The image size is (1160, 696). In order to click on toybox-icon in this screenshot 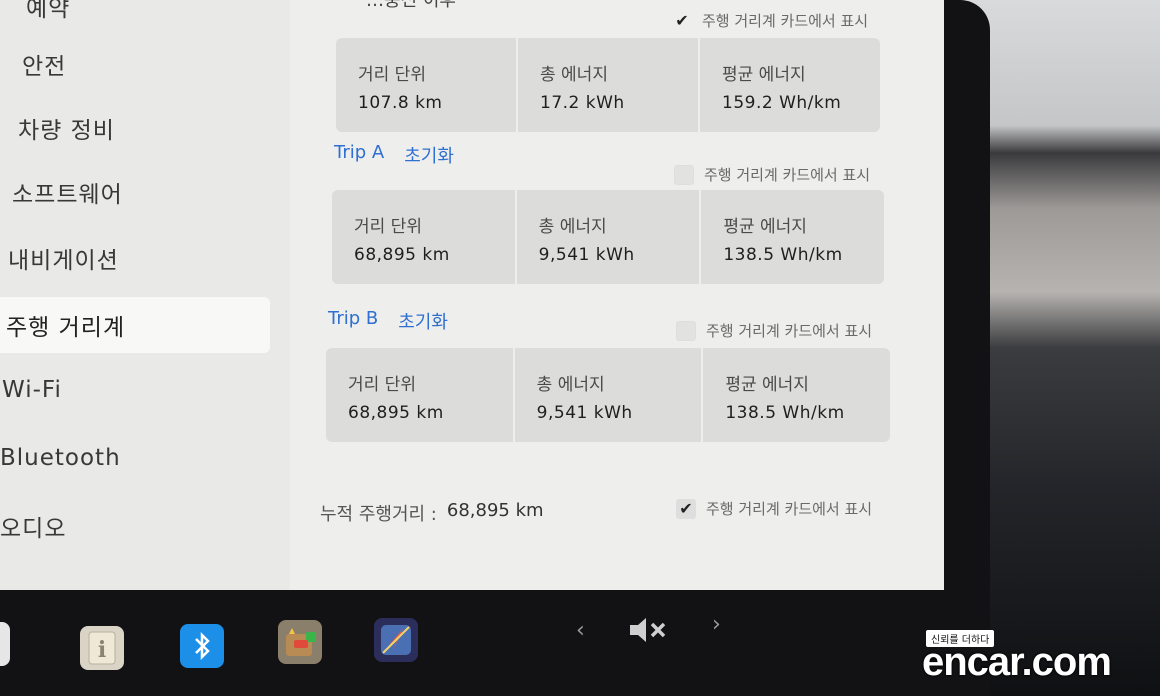, I will do `click(300, 642)`.